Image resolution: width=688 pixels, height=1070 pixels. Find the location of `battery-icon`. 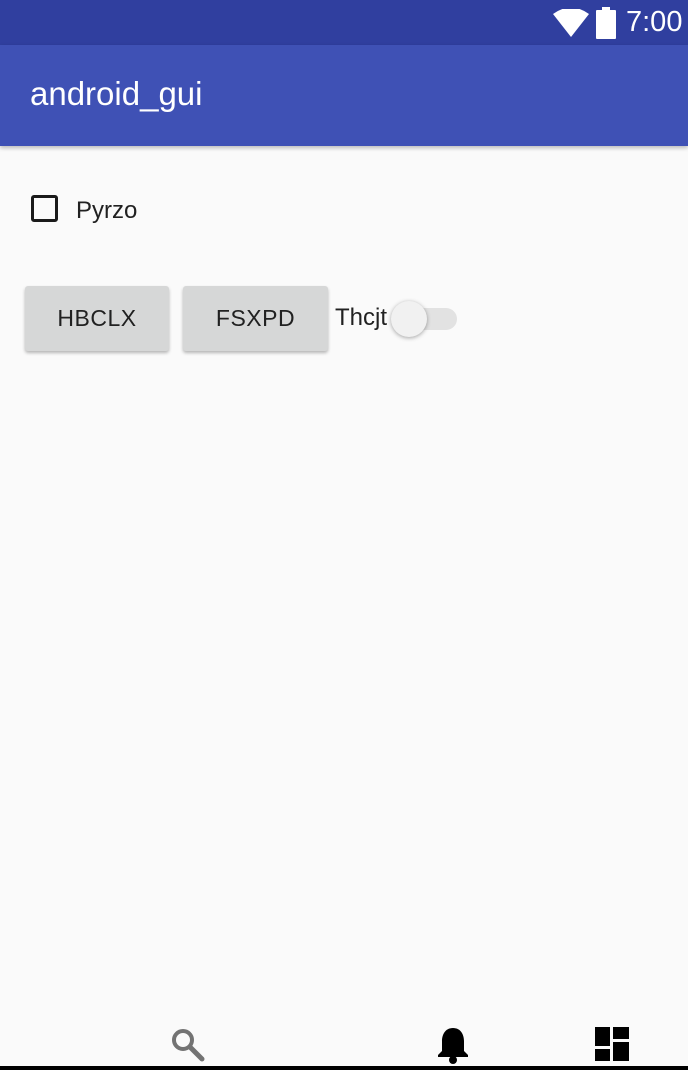

battery-icon is located at coordinates (606, 23).